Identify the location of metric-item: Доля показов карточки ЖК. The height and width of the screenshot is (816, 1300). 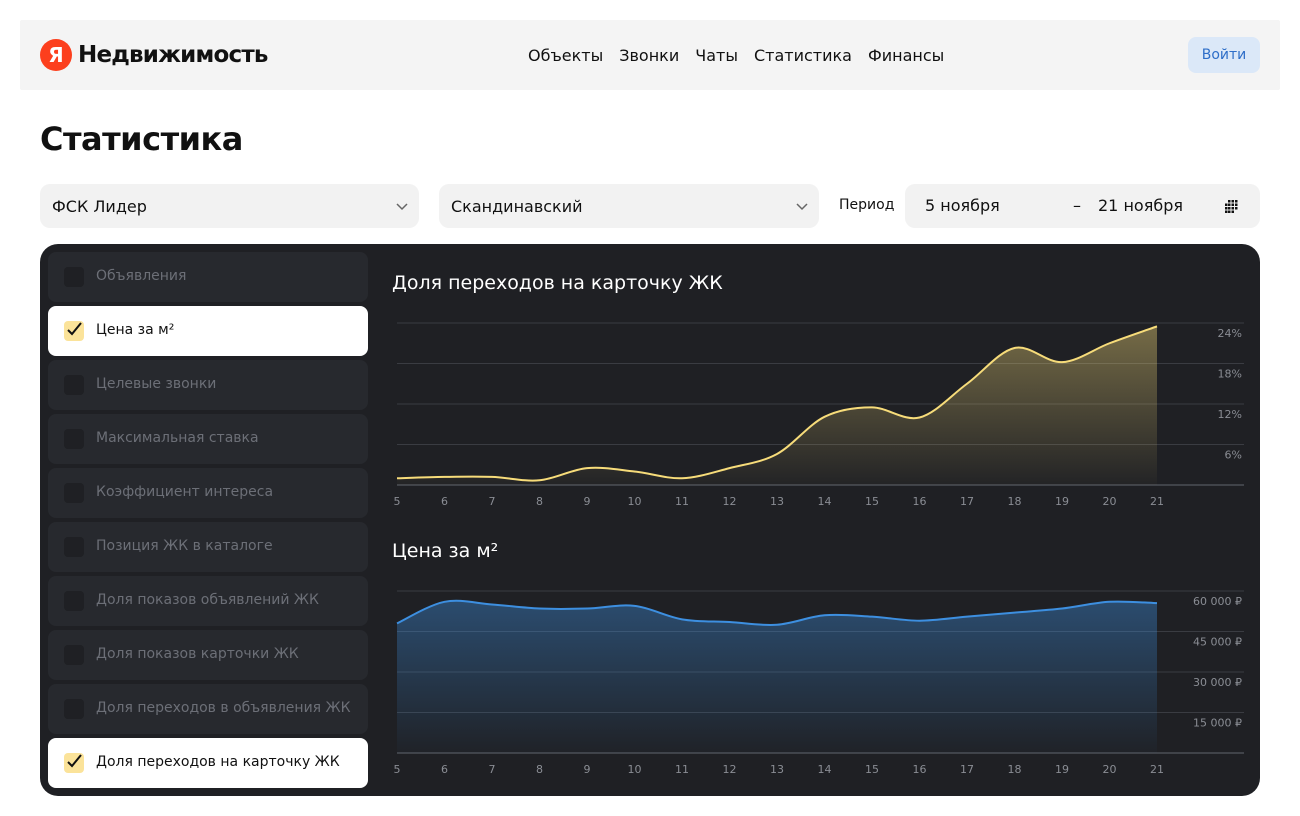
(208, 655).